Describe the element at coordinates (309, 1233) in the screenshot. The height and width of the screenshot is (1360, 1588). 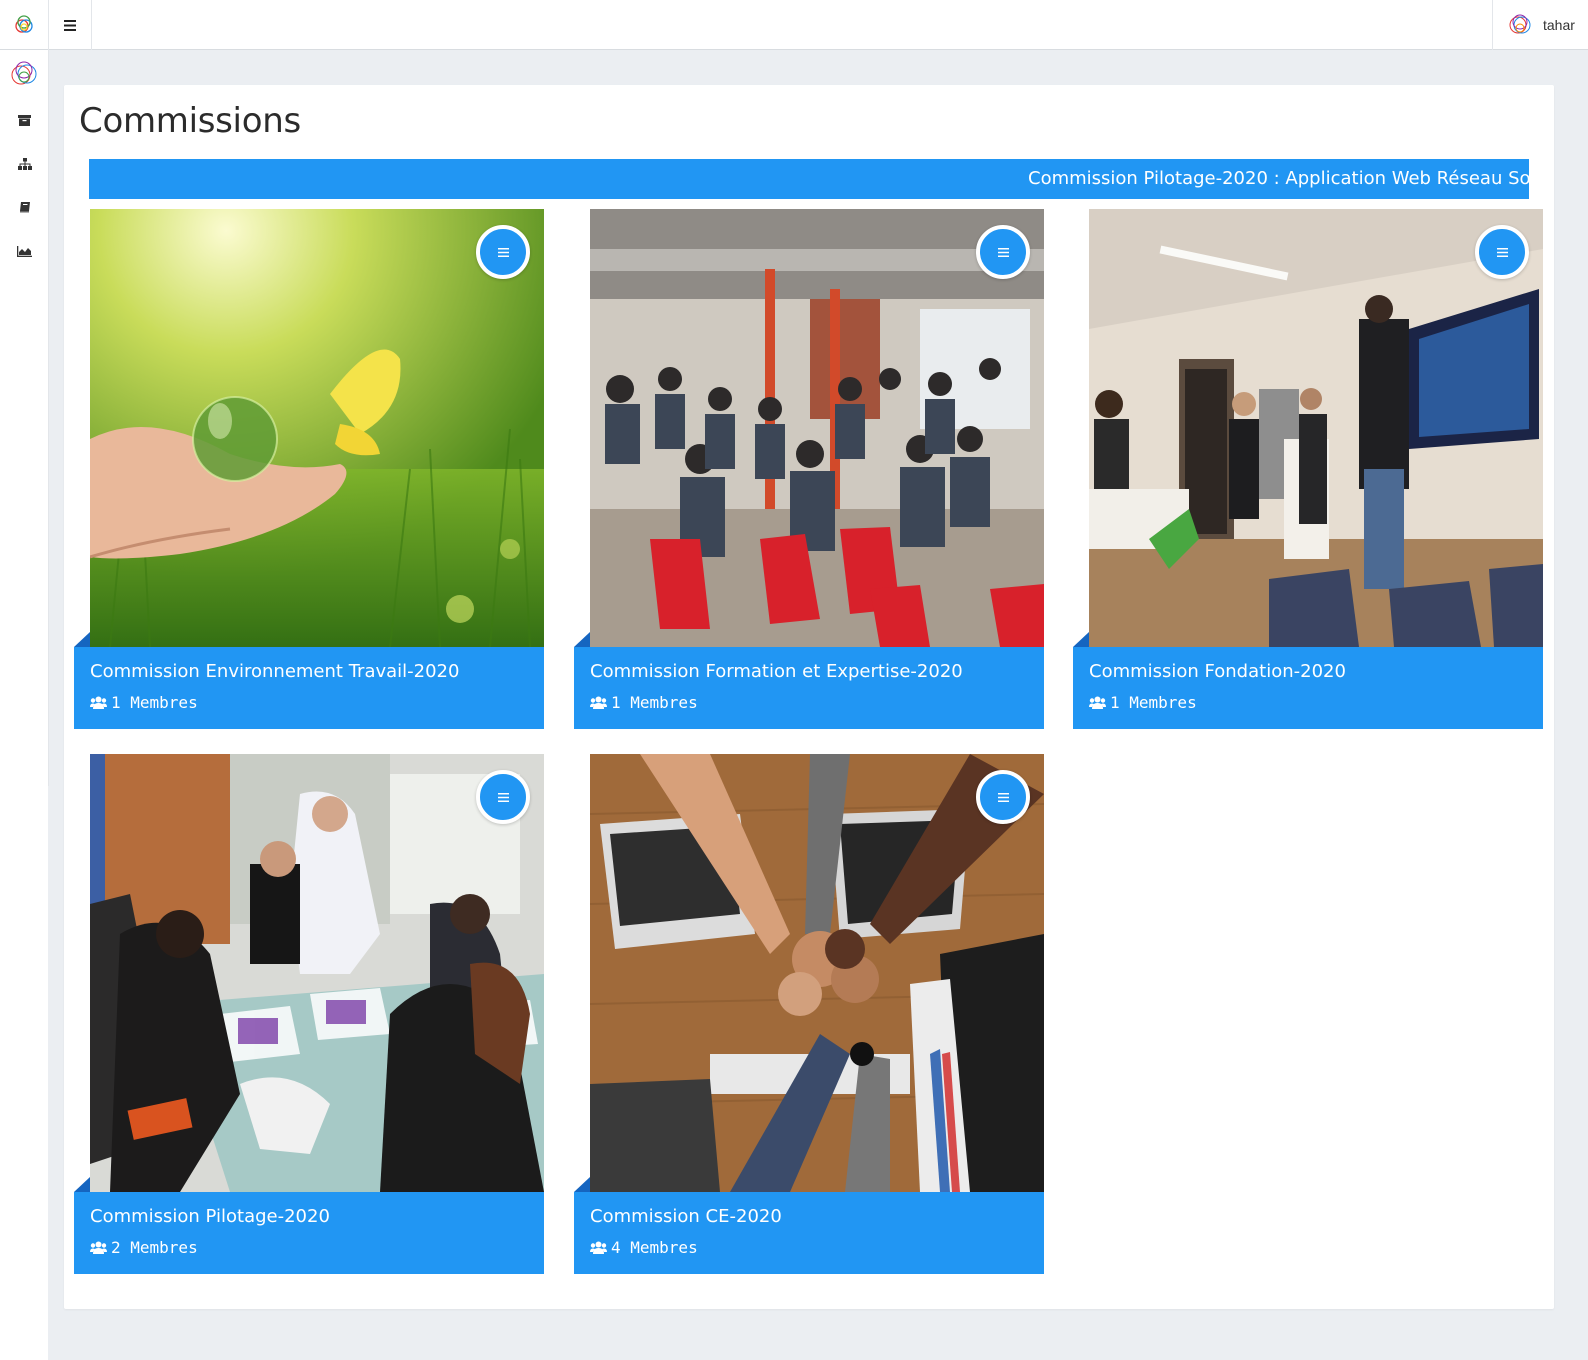
I see `card-footer: Commission Pilotage-2020 2 Membres` at that location.